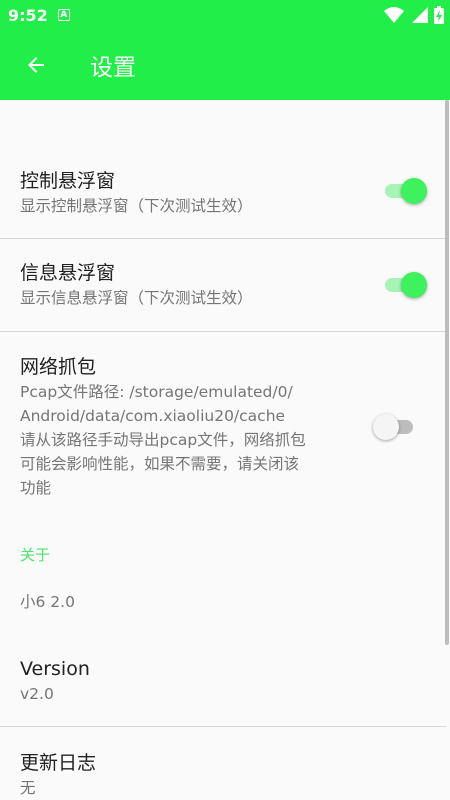 The image size is (450, 800). I want to click on status-time: 9:52, so click(28, 15).